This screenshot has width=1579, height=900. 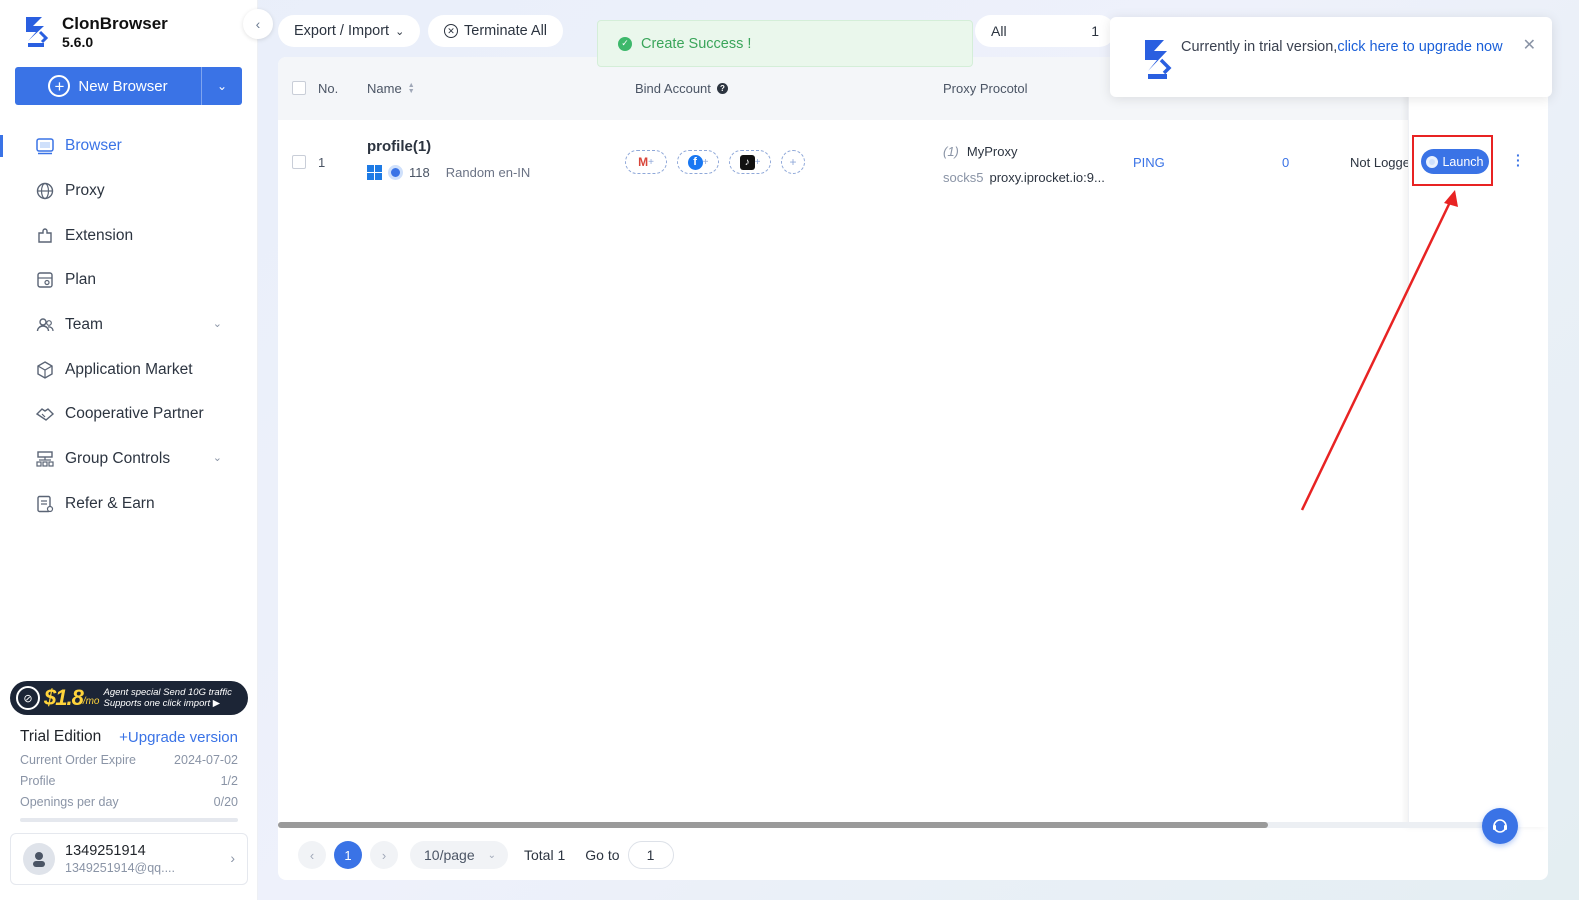 What do you see at coordinates (110, 503) in the screenshot?
I see `sidebar-item-label: Refer & Earn` at bounding box center [110, 503].